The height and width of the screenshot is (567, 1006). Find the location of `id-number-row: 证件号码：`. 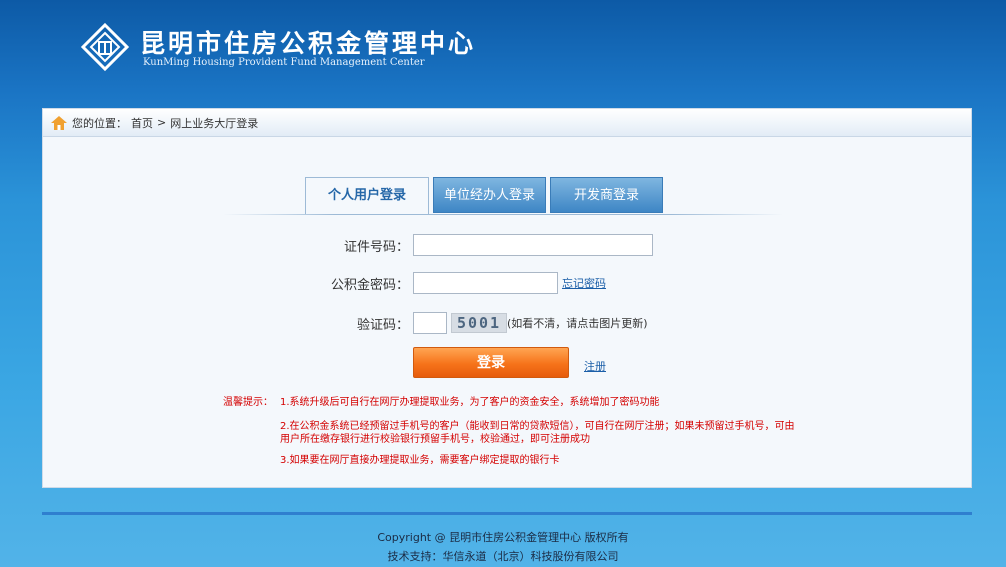

id-number-row: 证件号码： is located at coordinates (476, 245).